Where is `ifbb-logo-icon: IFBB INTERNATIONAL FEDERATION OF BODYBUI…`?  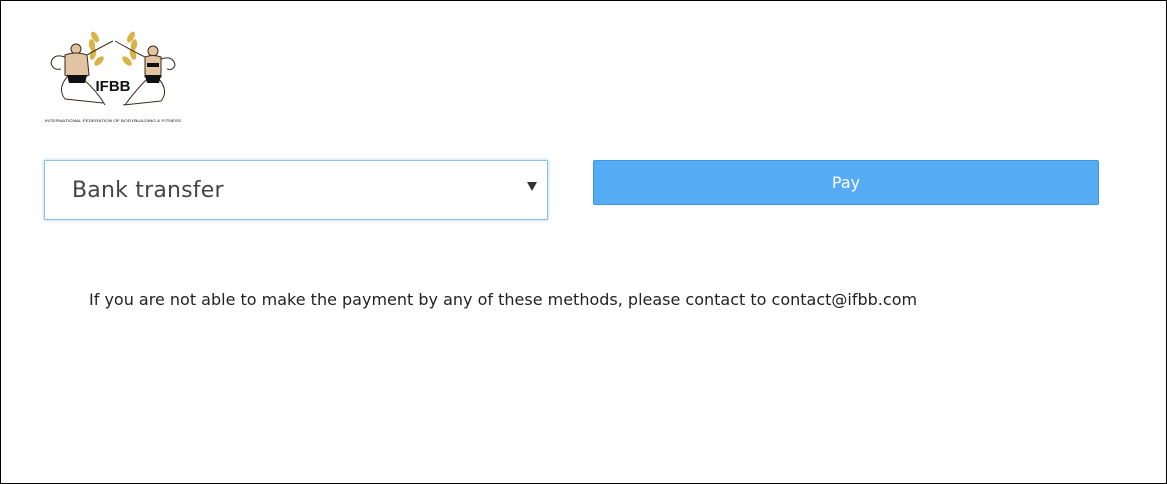 ifbb-logo-icon: IFBB INTERNATIONAL FEDERATION OF BODYBUI… is located at coordinates (113, 77).